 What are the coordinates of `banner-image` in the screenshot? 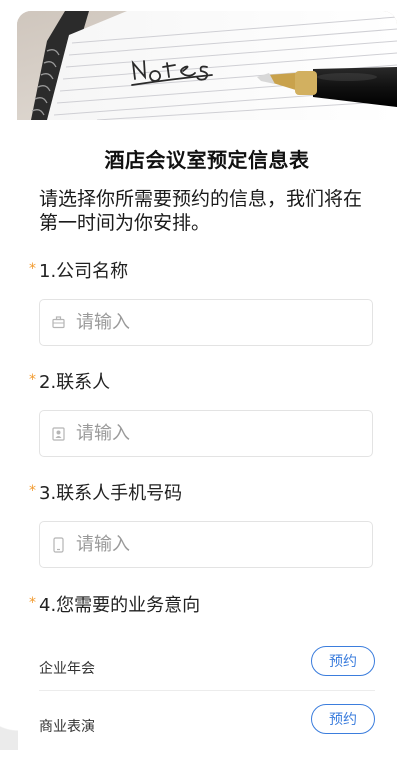 It's located at (207, 65).